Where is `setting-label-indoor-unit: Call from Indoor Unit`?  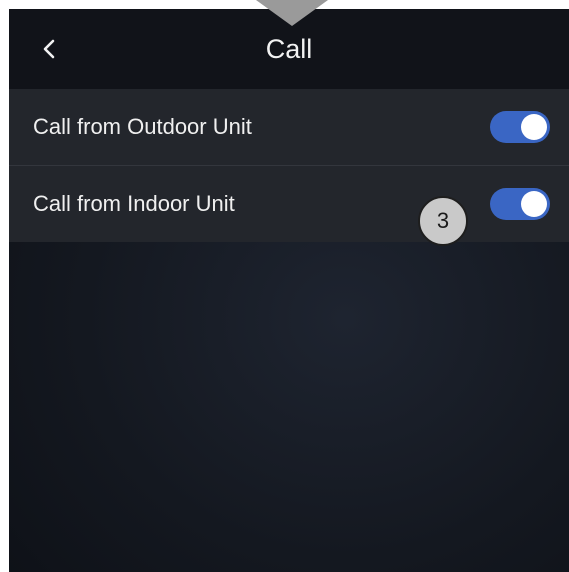
setting-label-indoor-unit: Call from Indoor Unit is located at coordinates (134, 203).